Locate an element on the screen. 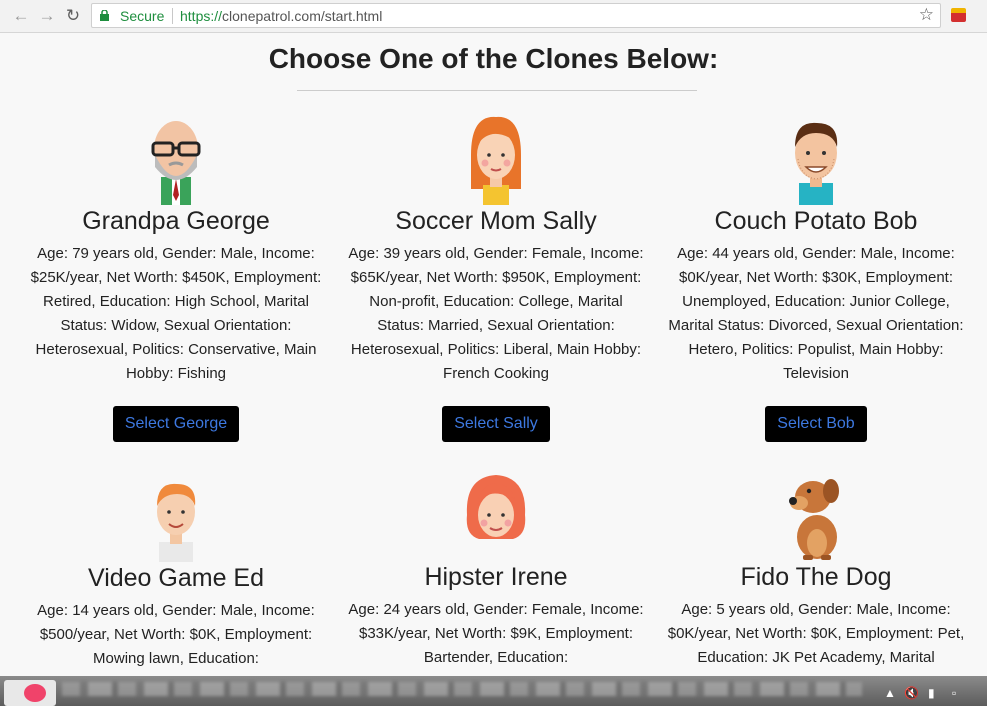 This screenshot has width=987, height=706. tray-arrow-icon: ▲ is located at coordinates (890, 693).